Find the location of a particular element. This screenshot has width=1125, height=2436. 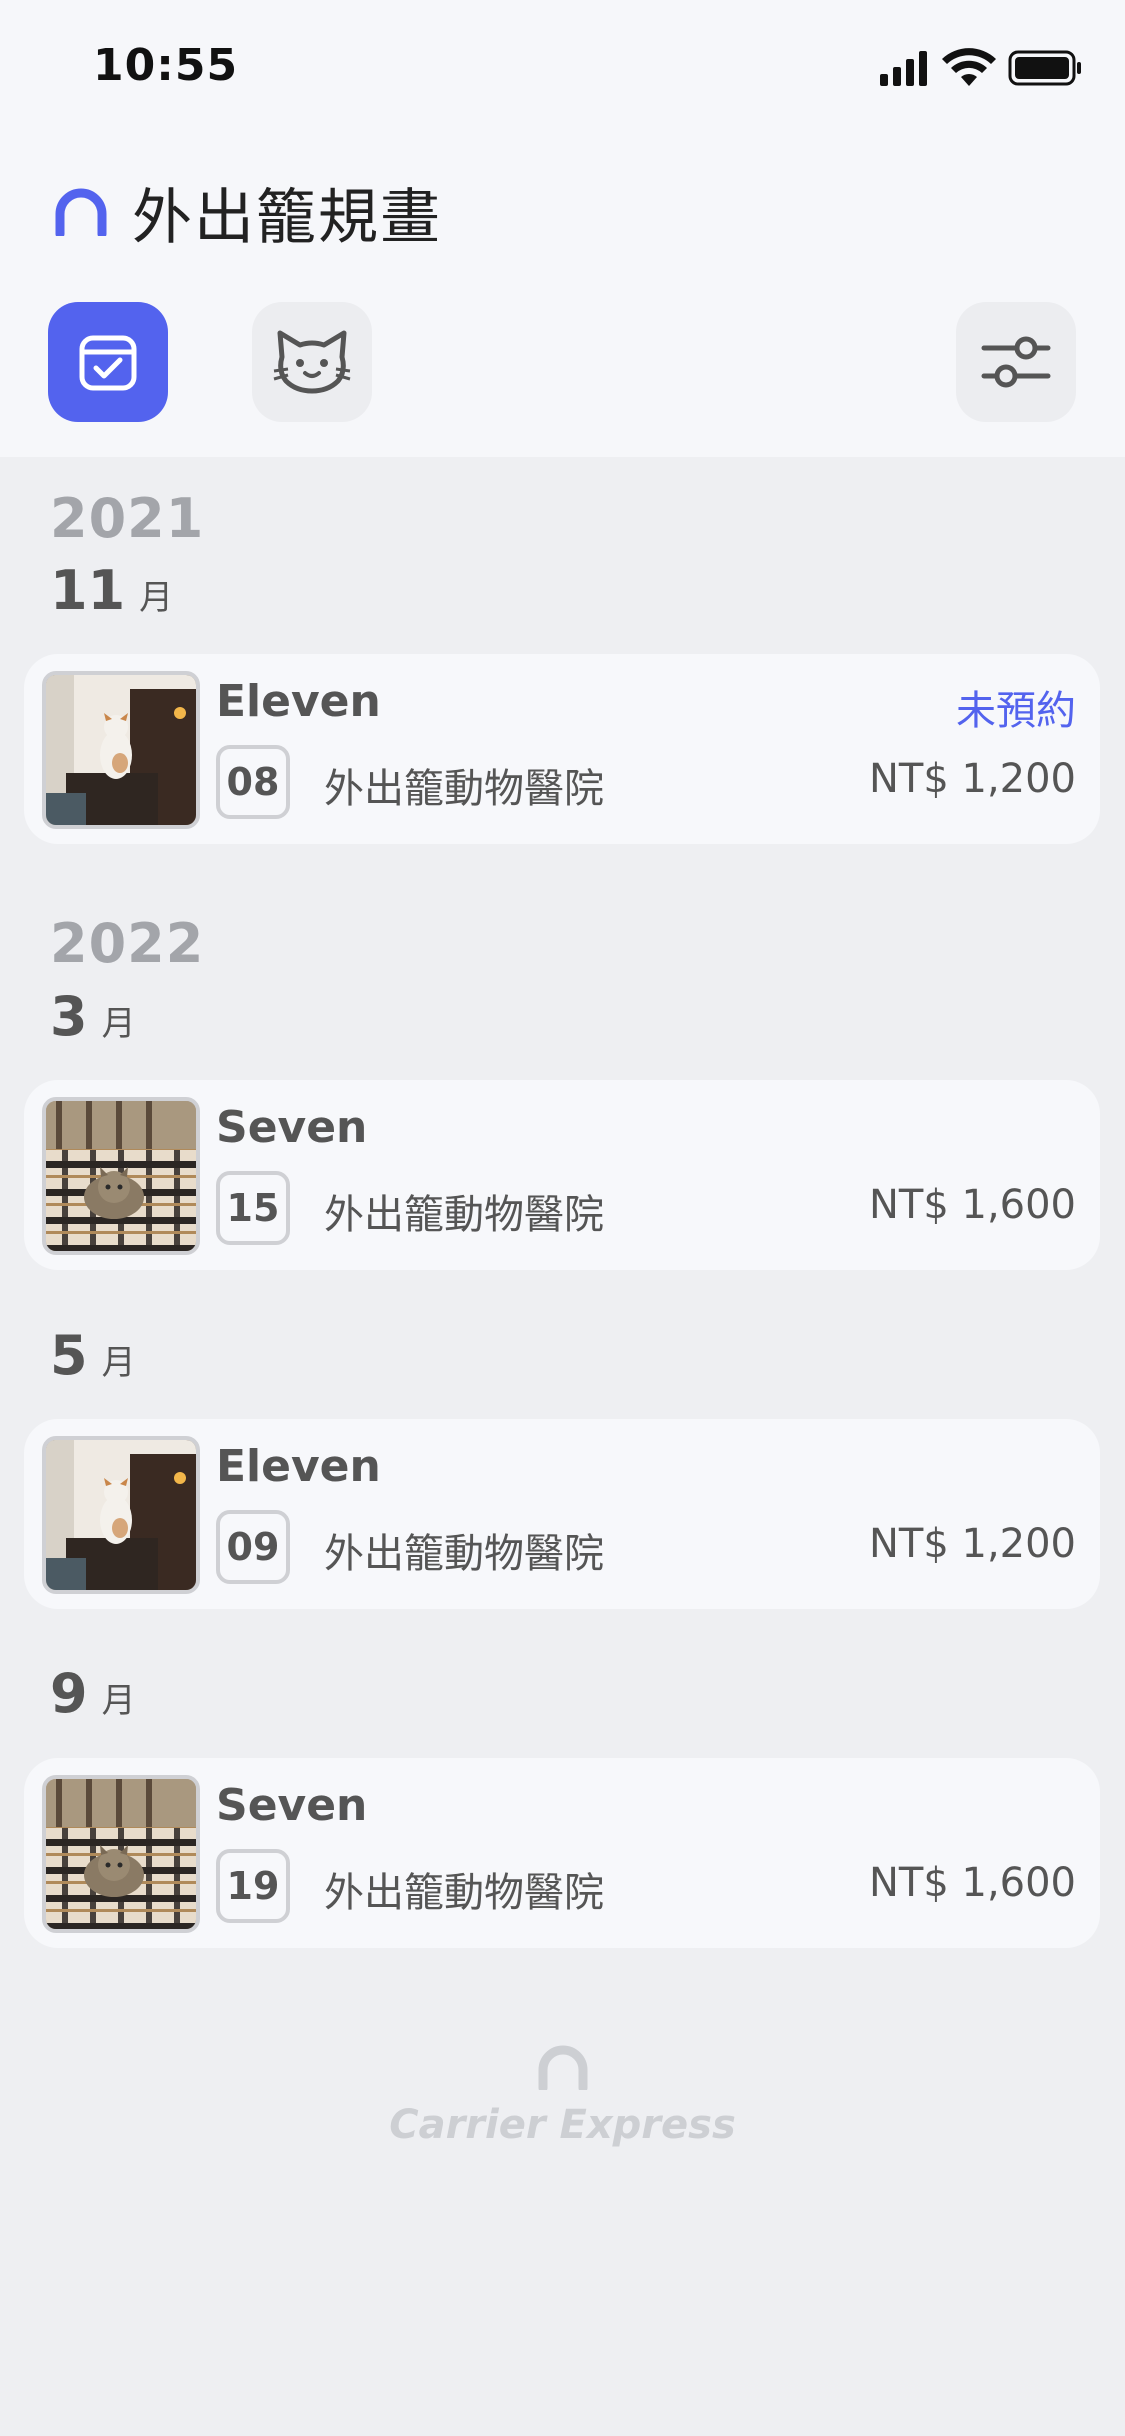

footer-brand-text: Carrier Express is located at coordinates (562, 2125).